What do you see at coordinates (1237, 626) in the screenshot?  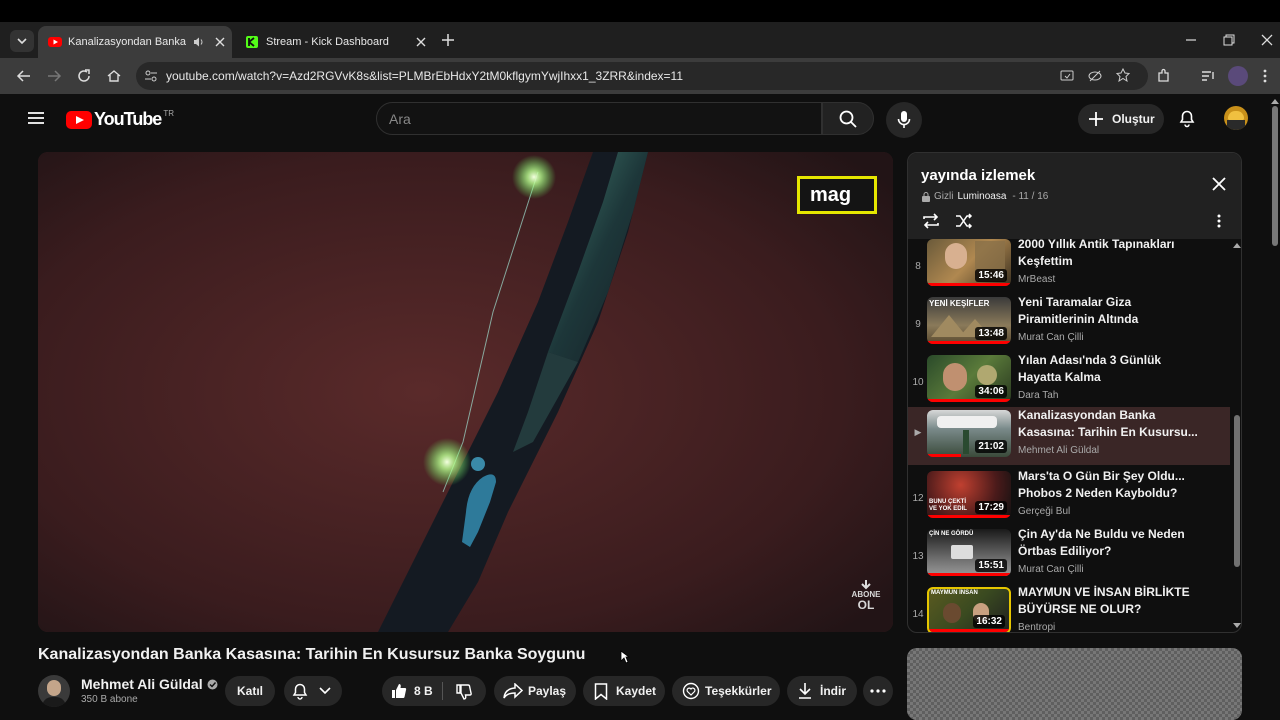 I see `scroll-down-icon` at bounding box center [1237, 626].